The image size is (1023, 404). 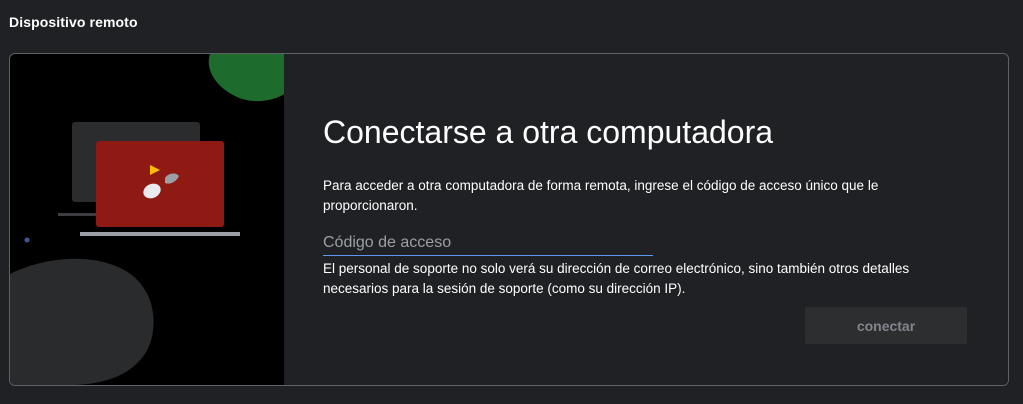 What do you see at coordinates (82, 321) in the screenshot?
I see `grey-blob-shape` at bounding box center [82, 321].